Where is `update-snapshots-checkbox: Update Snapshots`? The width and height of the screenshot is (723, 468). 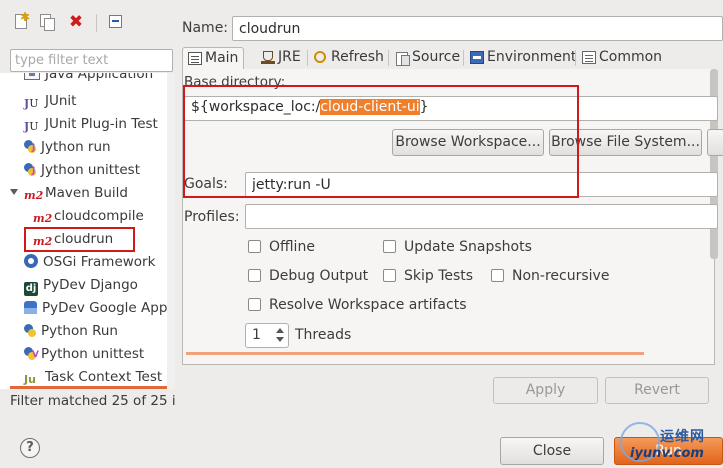 update-snapshots-checkbox: Update Snapshots is located at coordinates (457, 247).